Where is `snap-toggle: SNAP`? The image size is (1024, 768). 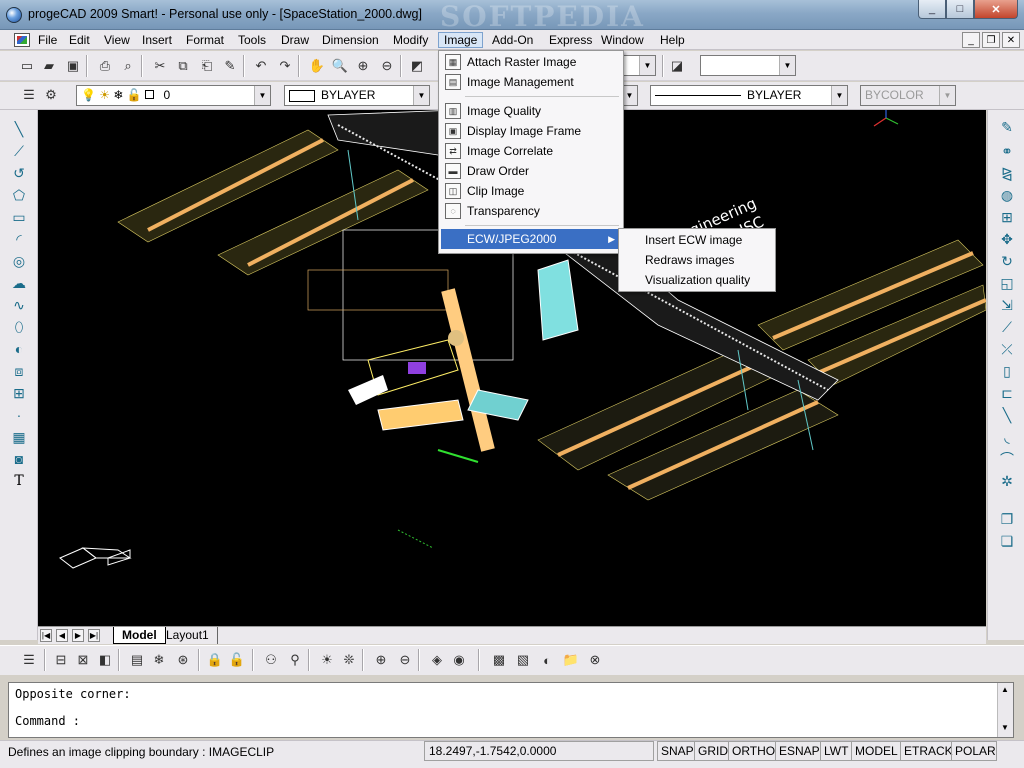
snap-toggle: SNAP is located at coordinates (676, 751).